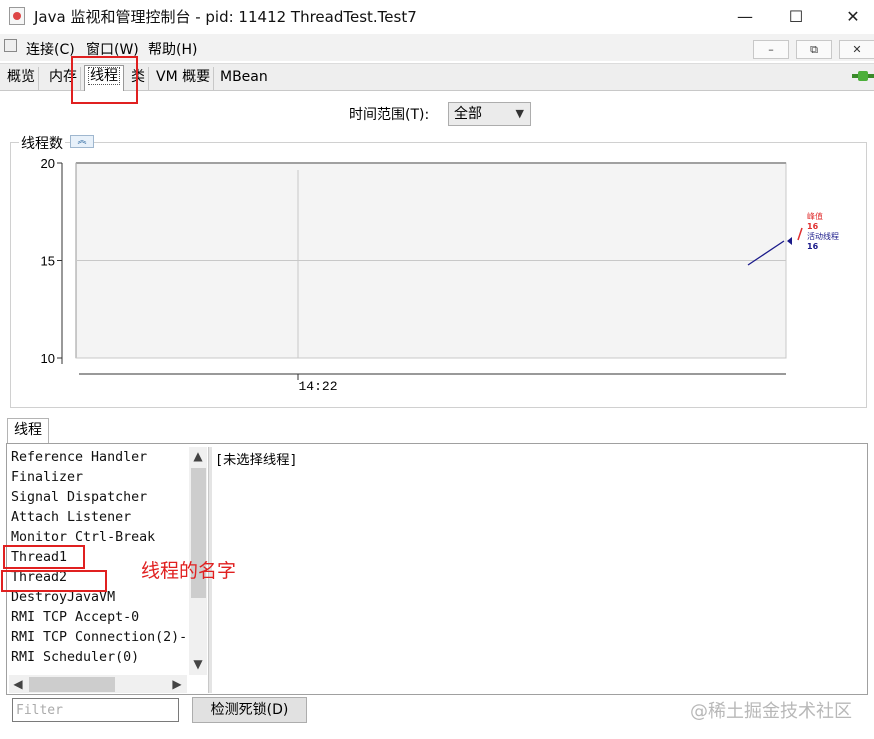 The width and height of the screenshot is (874, 739). What do you see at coordinates (771, 711) in the screenshot?
I see `watermark: @稀土掘金技术社区` at bounding box center [771, 711].